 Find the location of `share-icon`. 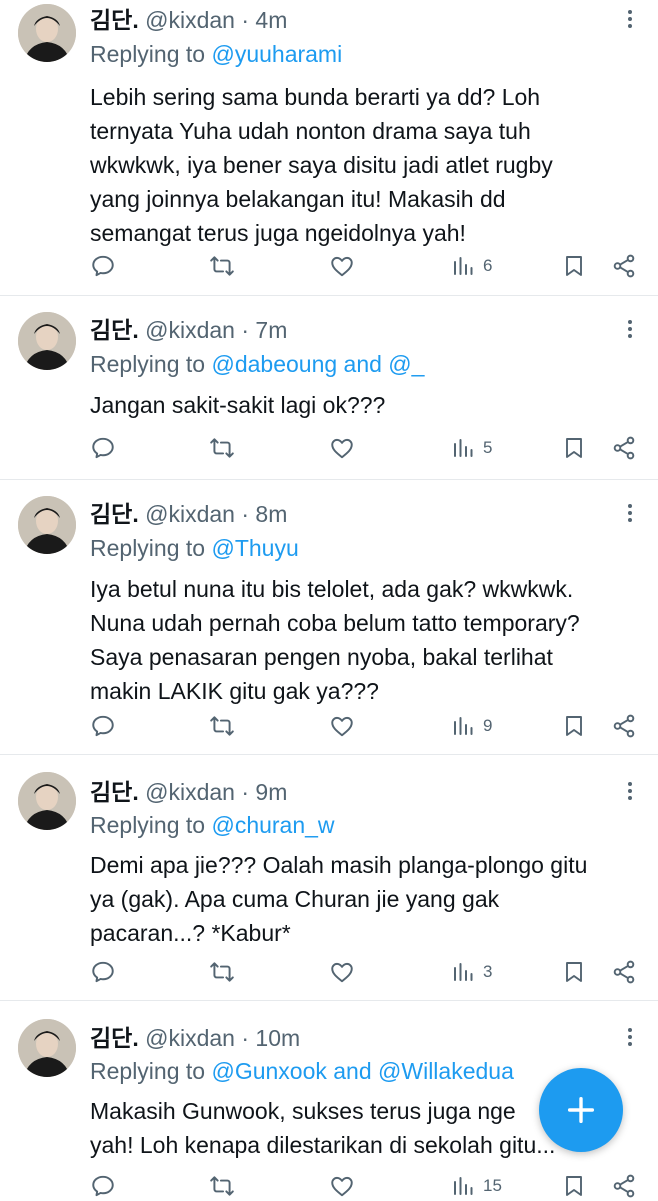

share-icon is located at coordinates (624, 266).